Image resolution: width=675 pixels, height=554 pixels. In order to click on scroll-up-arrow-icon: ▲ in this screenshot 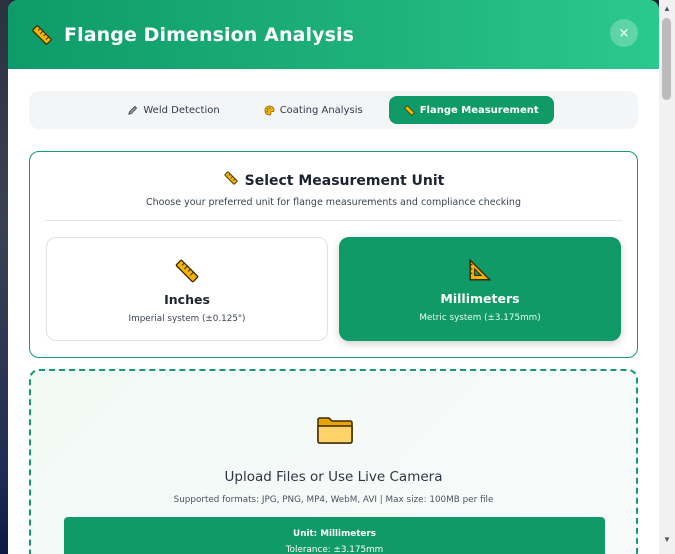, I will do `click(667, 8)`.